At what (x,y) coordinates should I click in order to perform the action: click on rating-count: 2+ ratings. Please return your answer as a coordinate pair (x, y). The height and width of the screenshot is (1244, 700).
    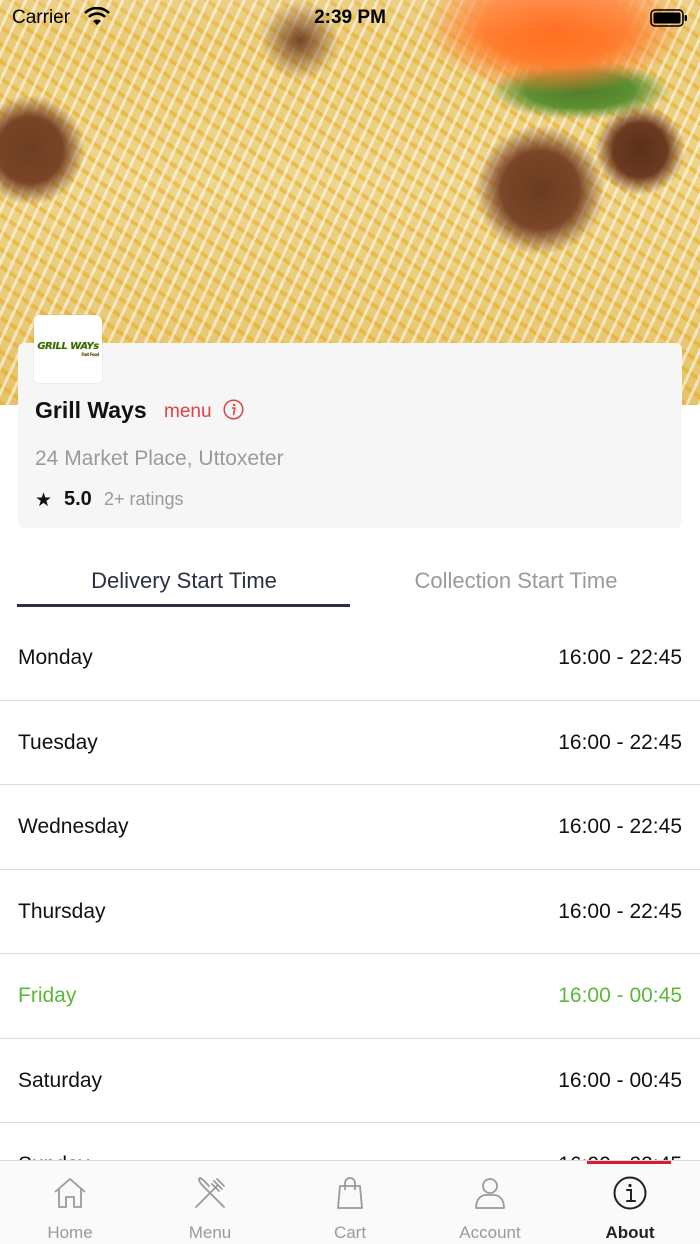
    Looking at the image, I should click on (144, 499).